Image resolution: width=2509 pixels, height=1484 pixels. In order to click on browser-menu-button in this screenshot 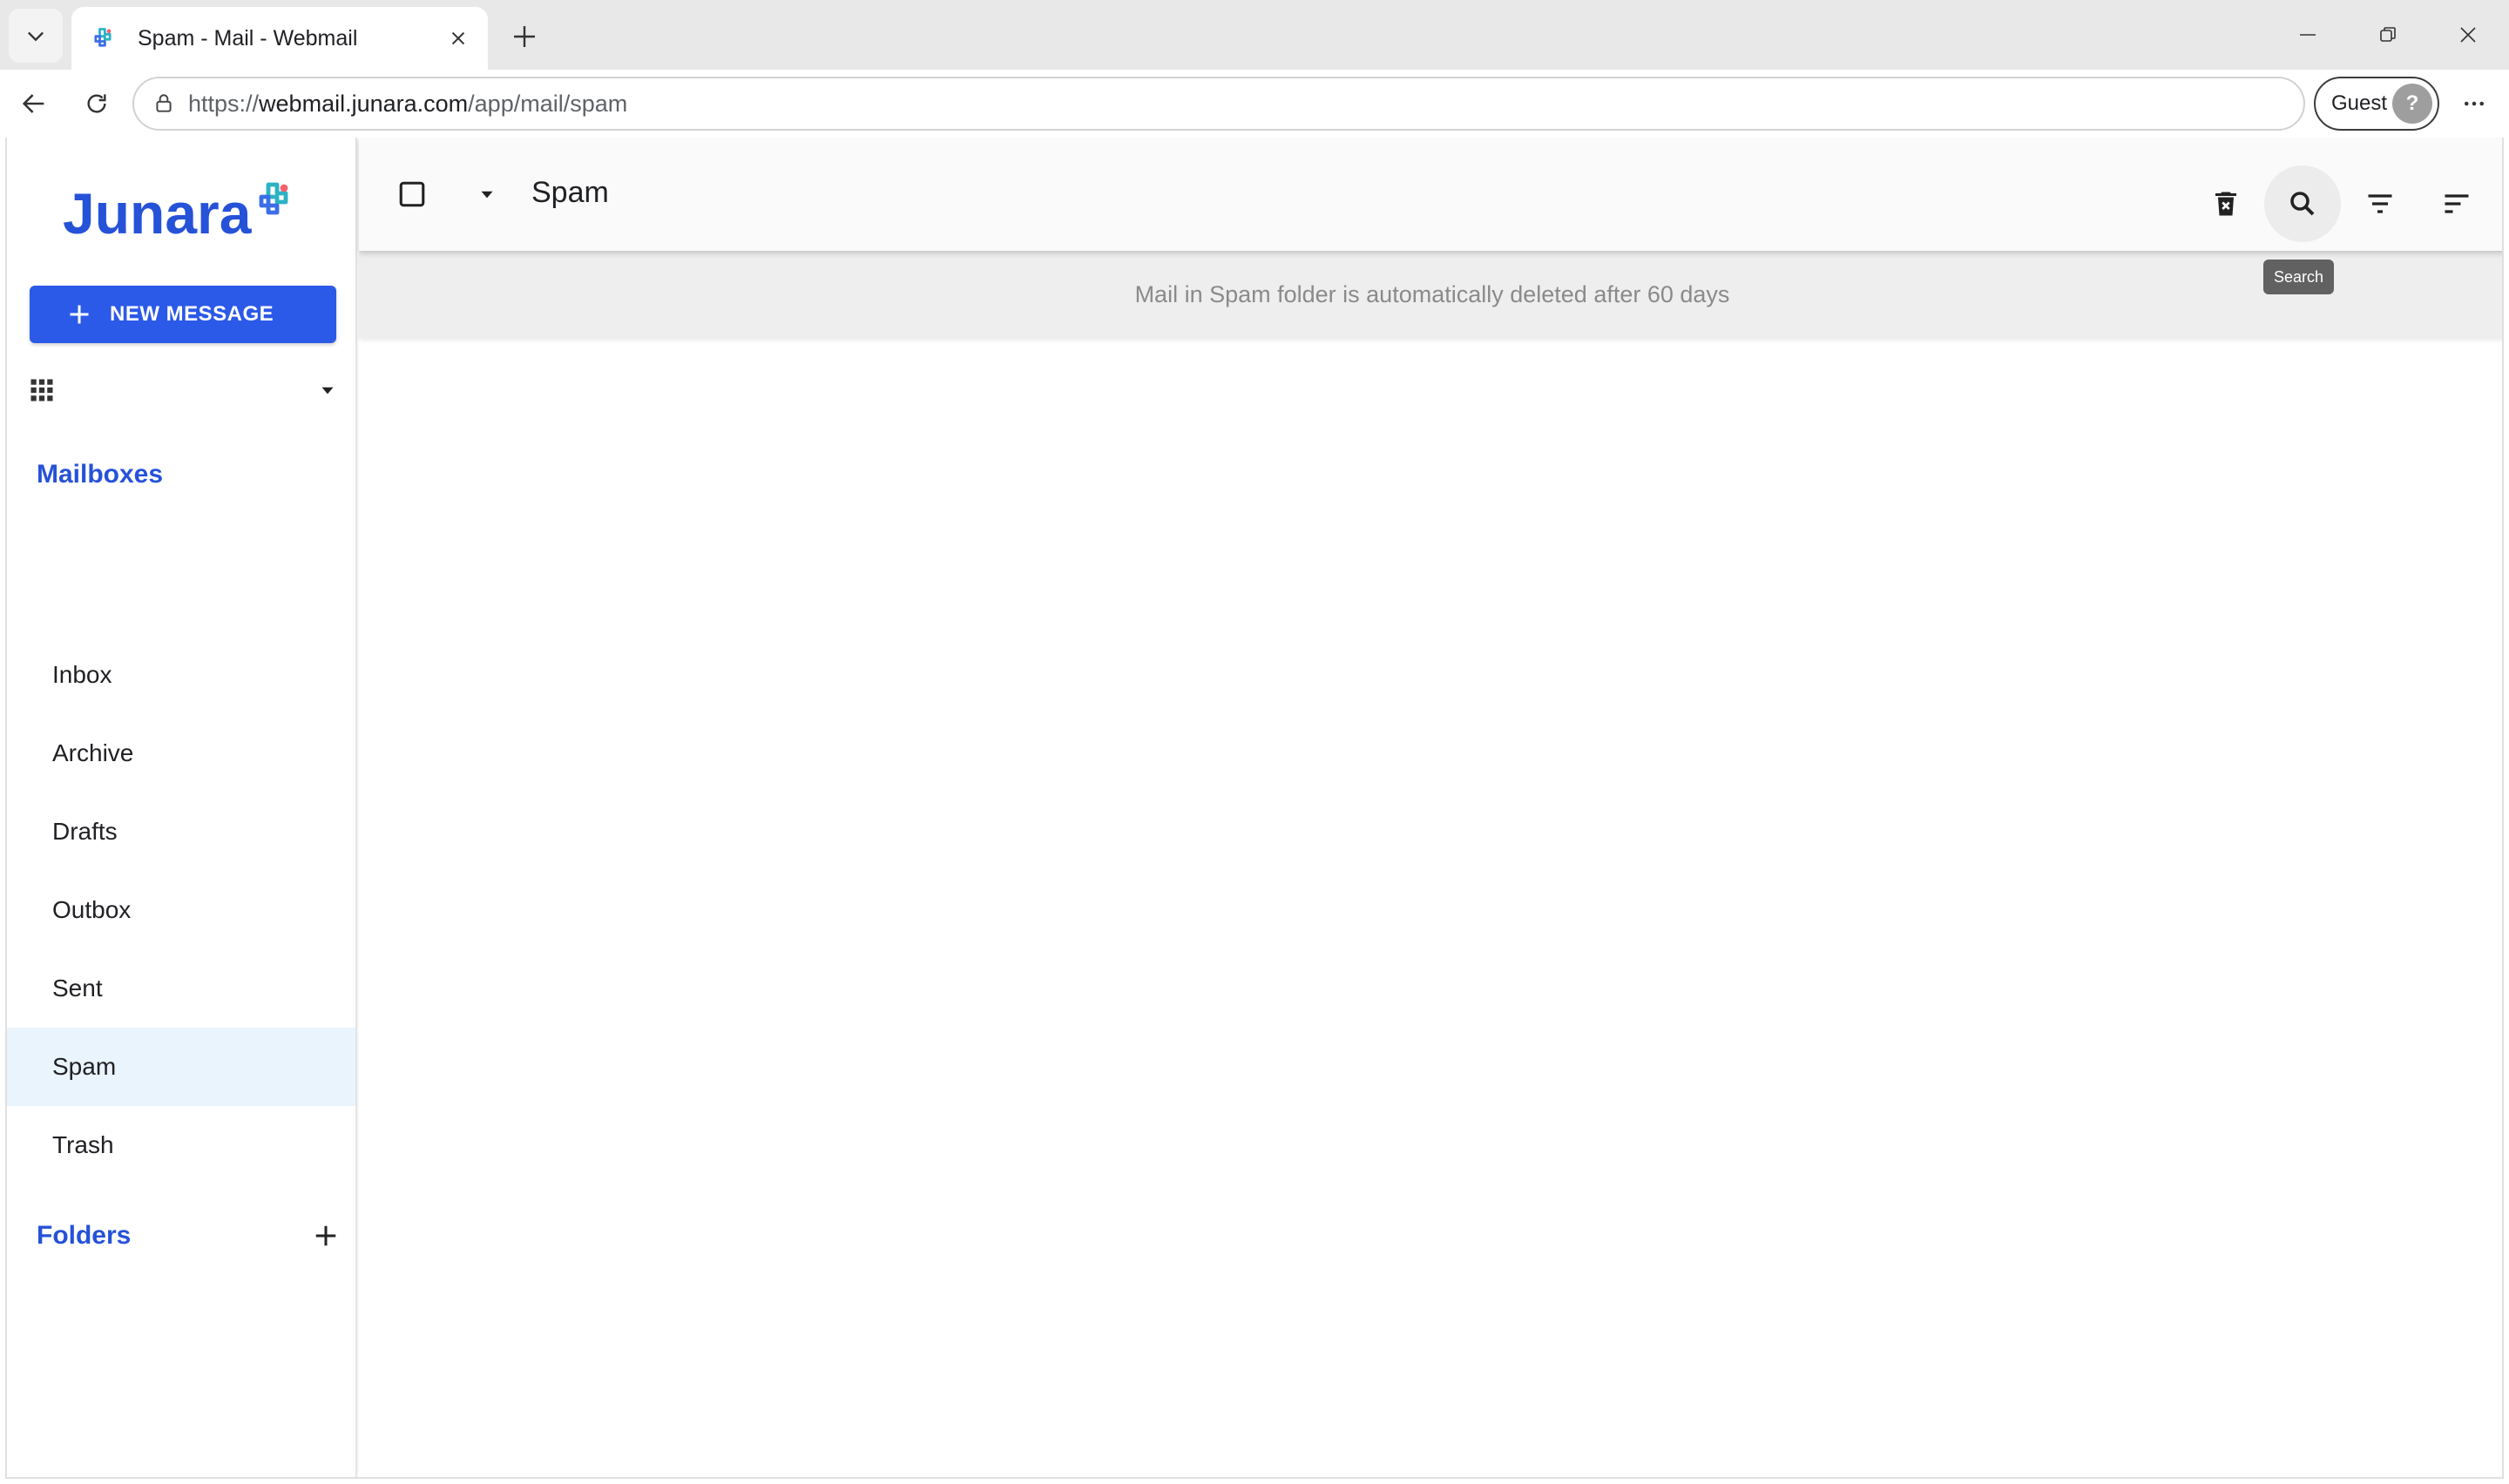, I will do `click(2474, 103)`.